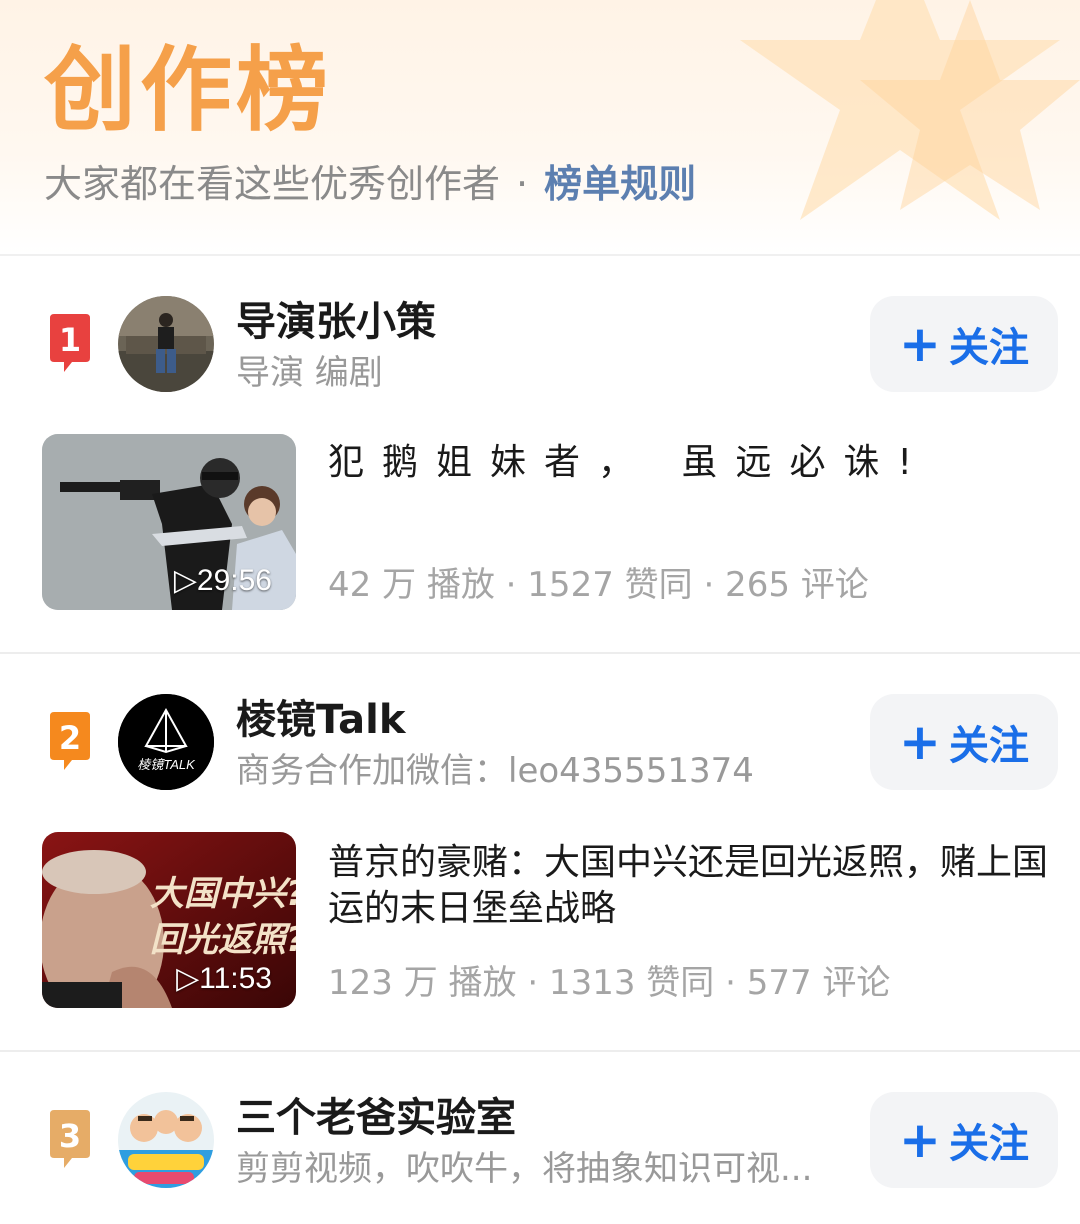 The image size is (1080, 1224). What do you see at coordinates (166, 742) in the screenshot?
I see `avatar: 棱镜TALK` at bounding box center [166, 742].